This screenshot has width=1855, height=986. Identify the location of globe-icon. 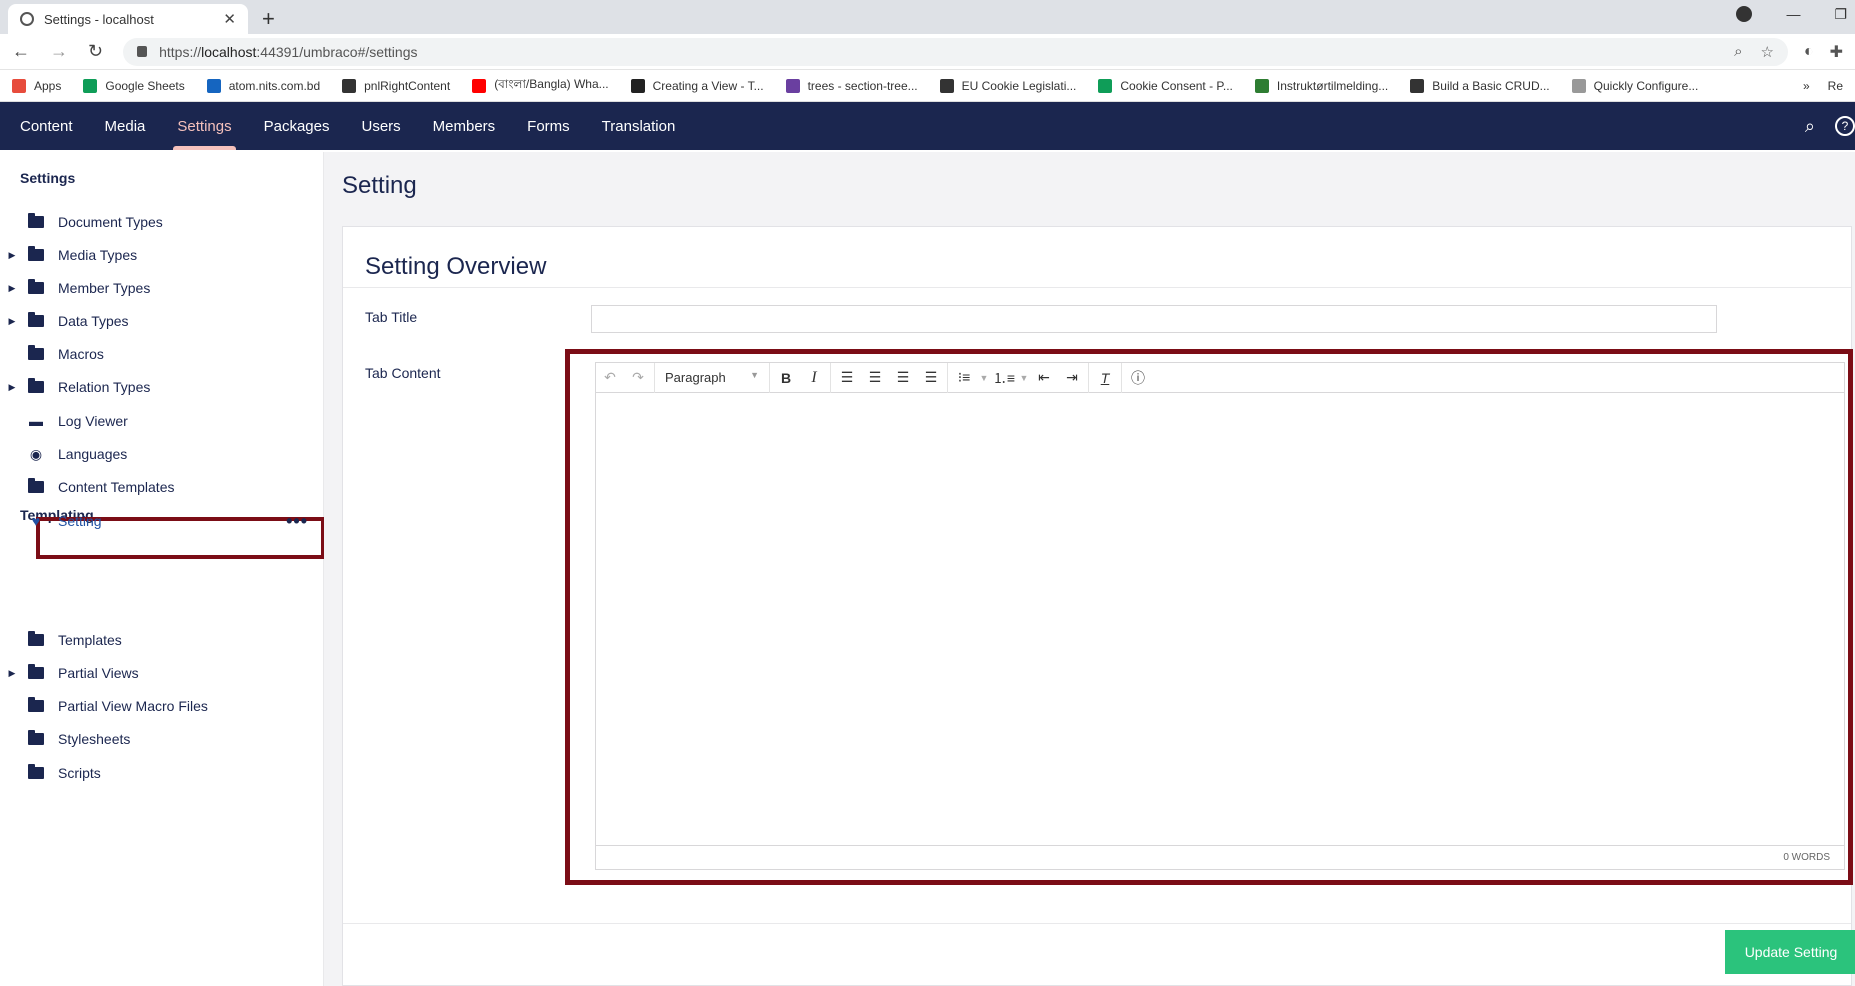
(27, 19).